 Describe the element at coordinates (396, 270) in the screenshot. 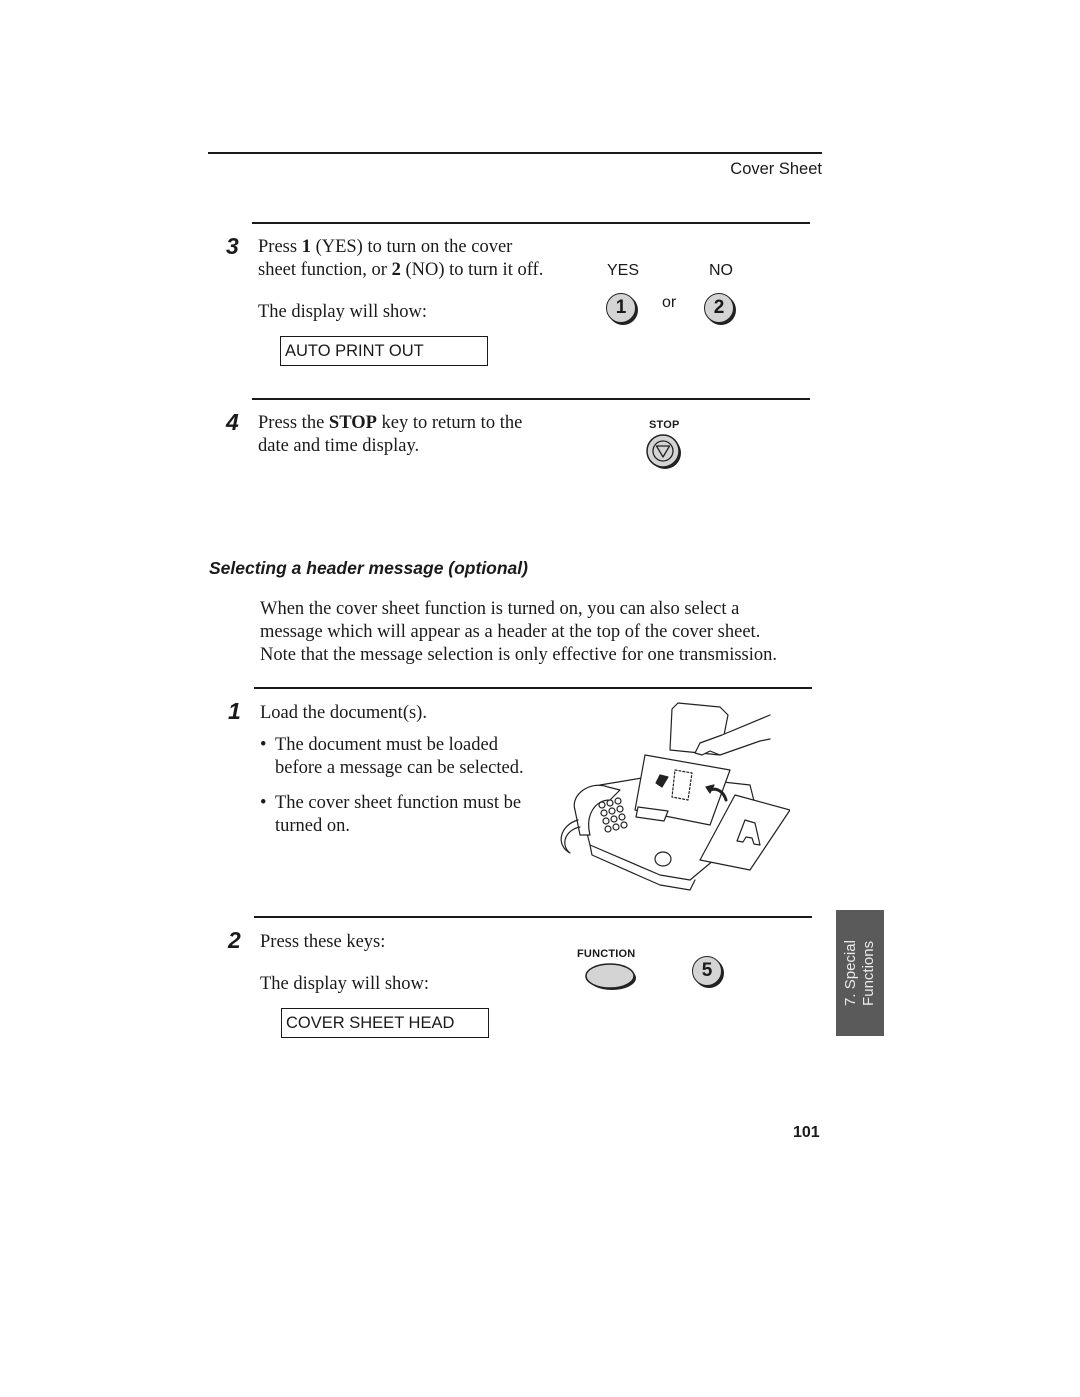

I see `step3-line2-bold: 2` at that location.